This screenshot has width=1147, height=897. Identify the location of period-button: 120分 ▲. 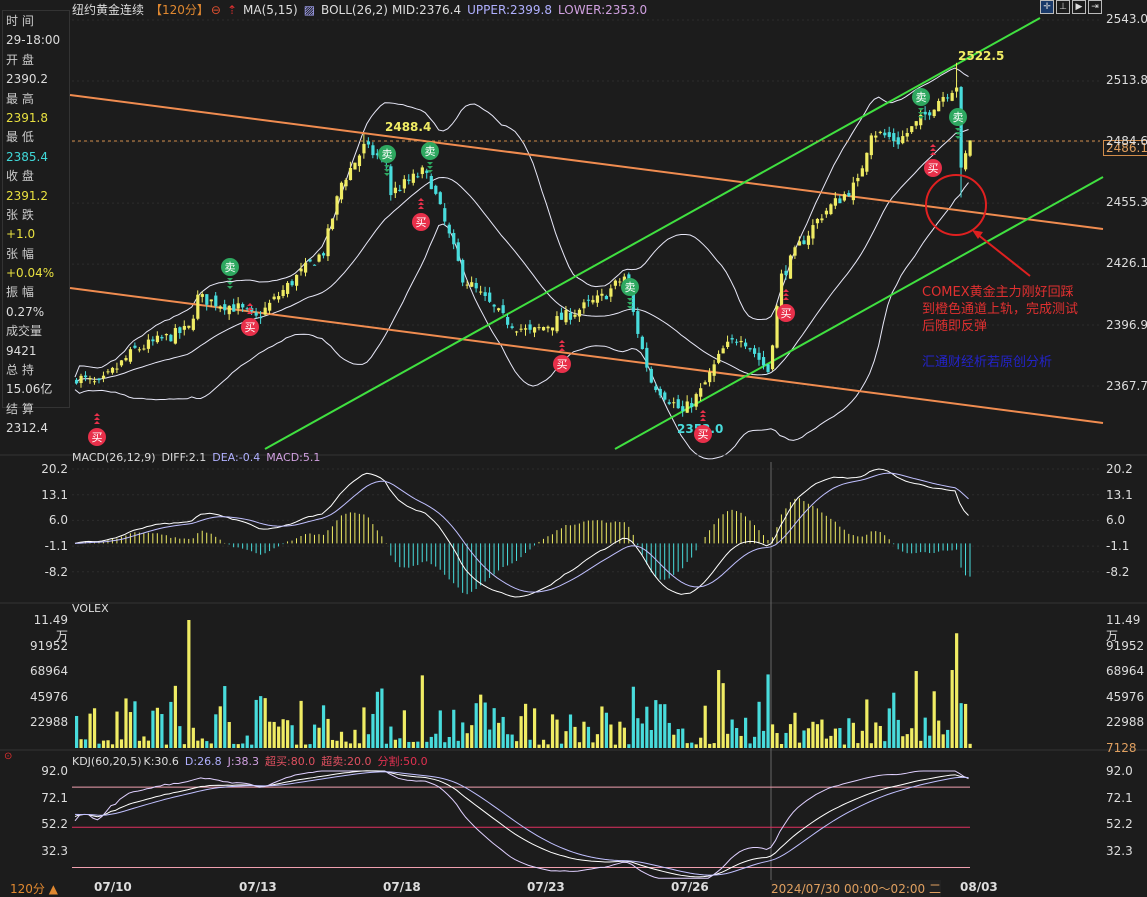
(34, 888).